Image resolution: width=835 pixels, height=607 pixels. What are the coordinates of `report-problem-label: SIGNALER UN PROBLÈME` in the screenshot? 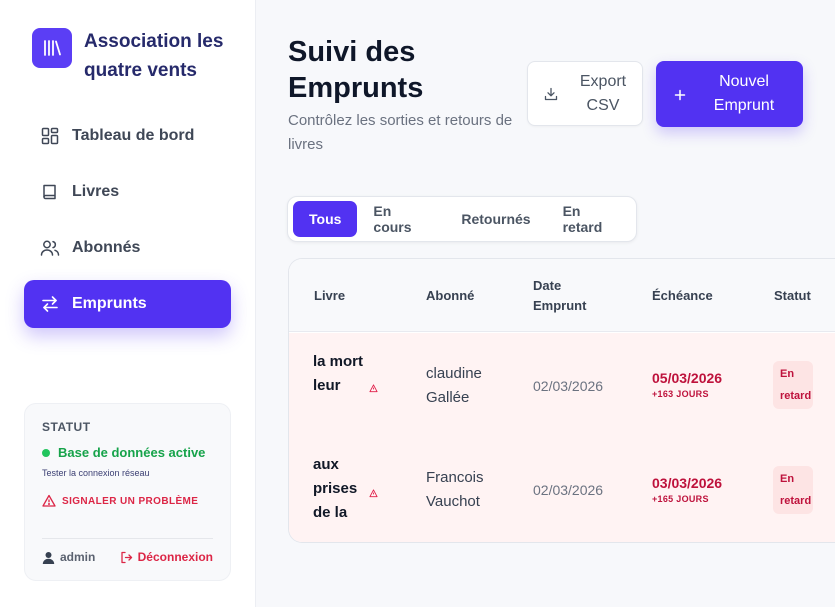 It's located at (130, 501).